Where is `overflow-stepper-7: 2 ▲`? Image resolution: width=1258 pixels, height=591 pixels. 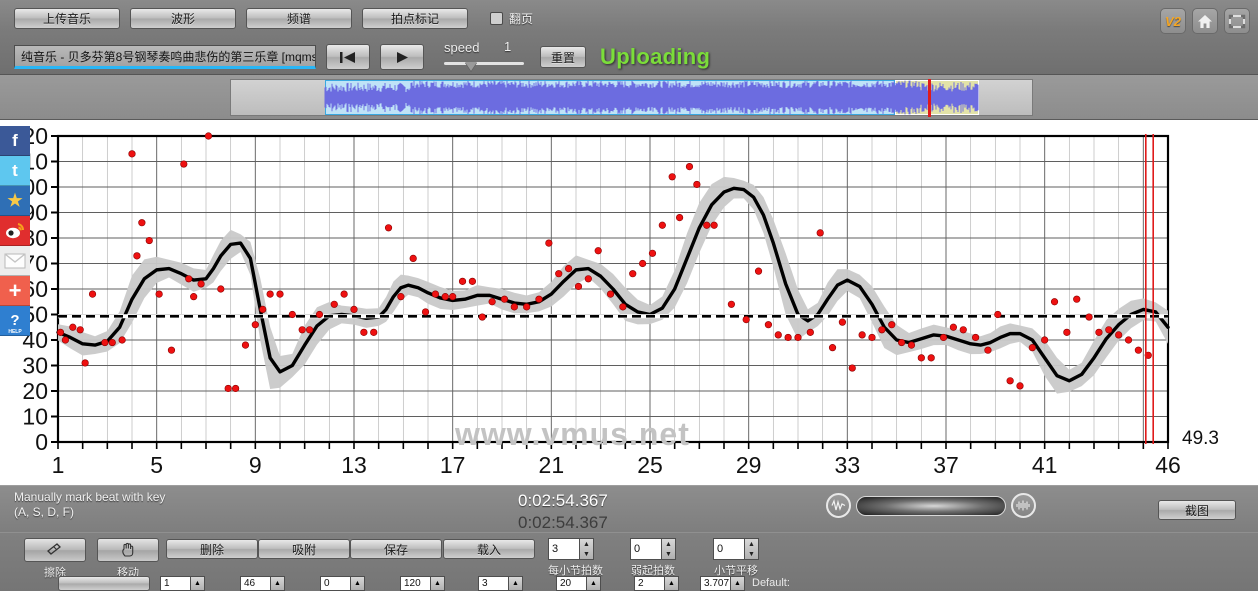 overflow-stepper-7: 2 ▲ is located at coordinates (656, 583).